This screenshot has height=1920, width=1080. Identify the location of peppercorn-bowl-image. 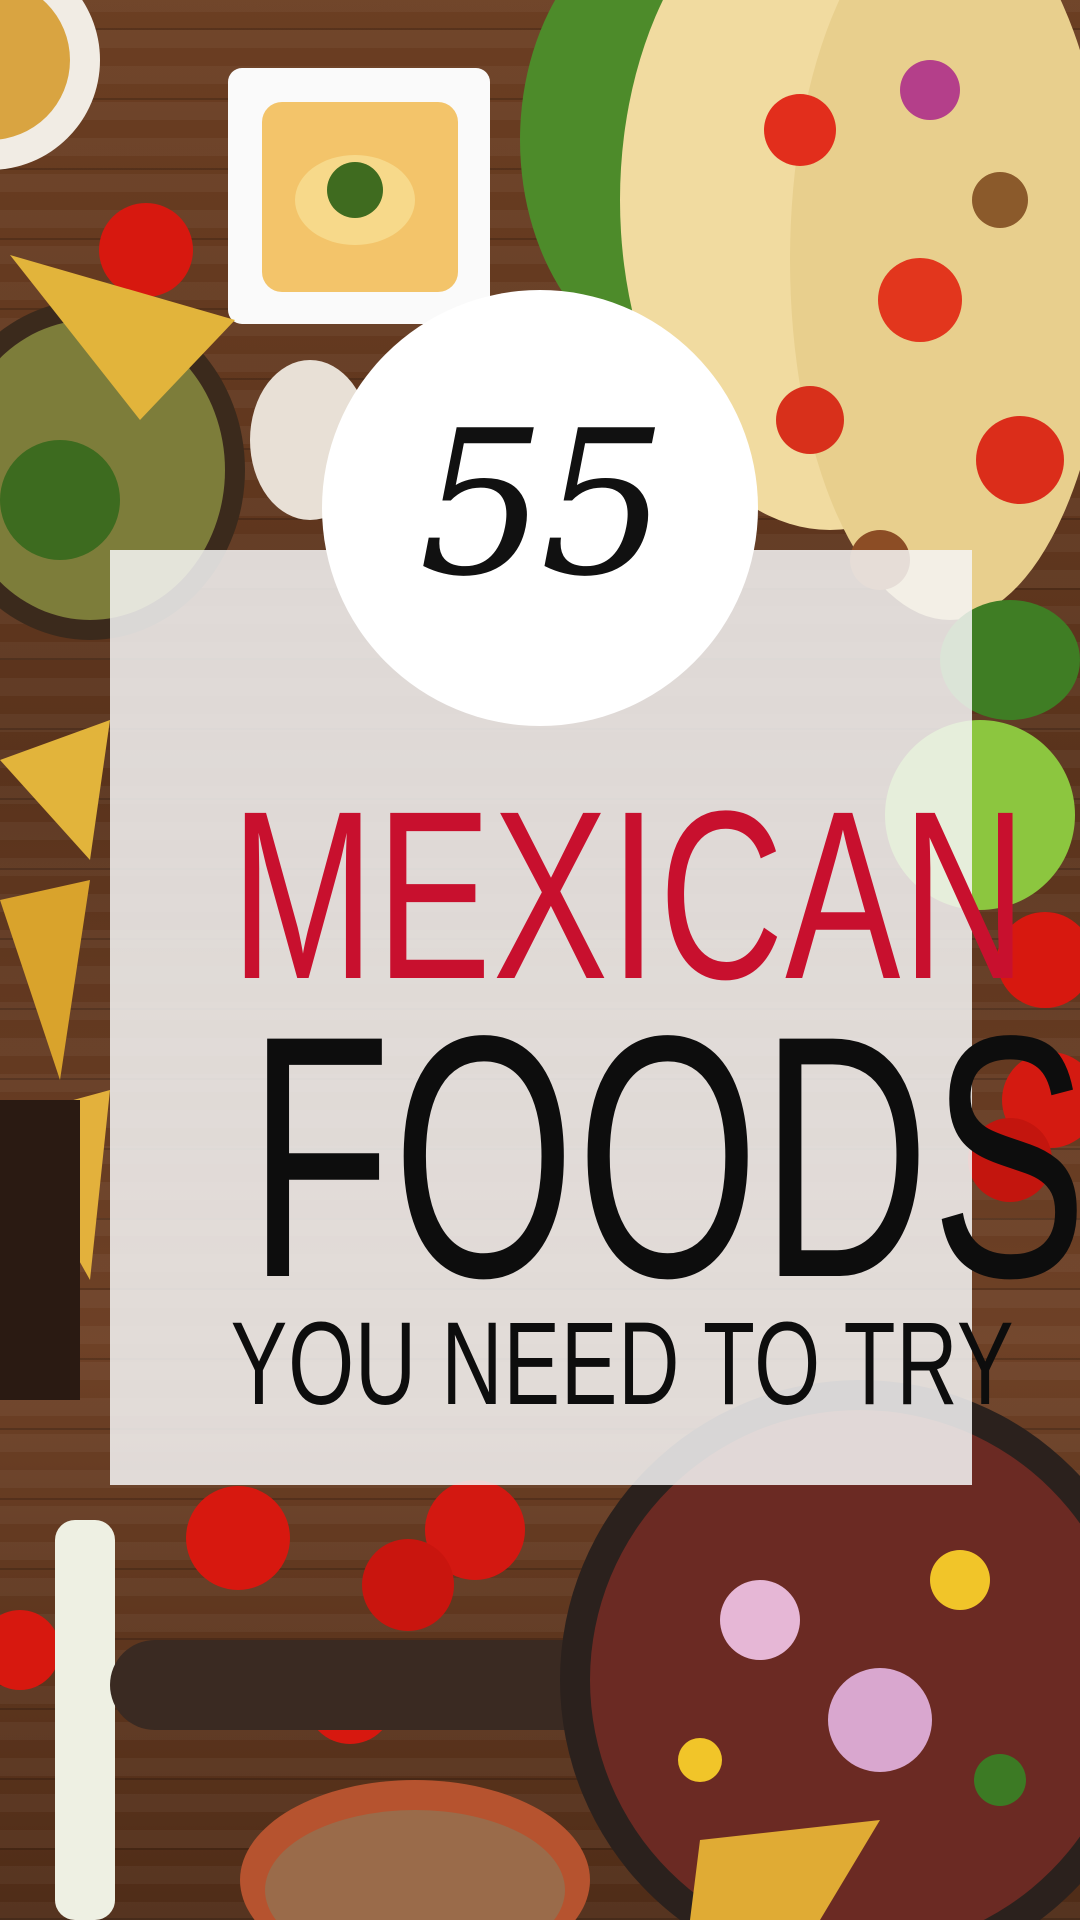
(415, 1850).